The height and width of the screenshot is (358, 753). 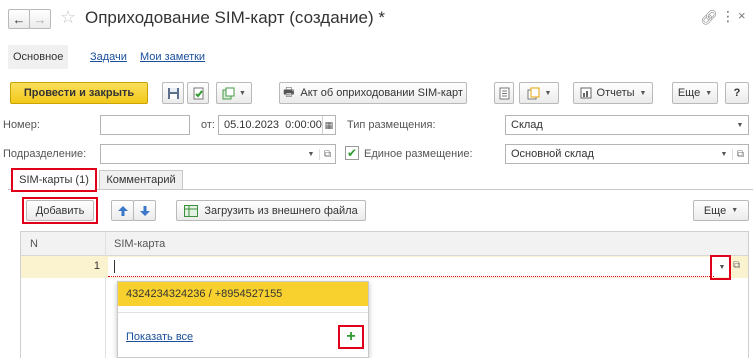 What do you see at coordinates (34, 244) in the screenshot?
I see `column-header-n: N` at bounding box center [34, 244].